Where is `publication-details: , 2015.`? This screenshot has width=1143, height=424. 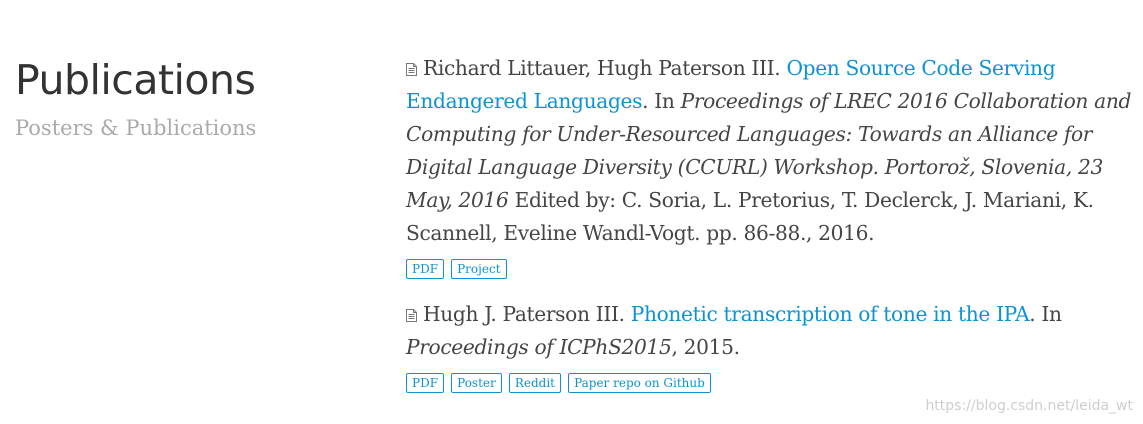 publication-details: , 2015. is located at coordinates (706, 347).